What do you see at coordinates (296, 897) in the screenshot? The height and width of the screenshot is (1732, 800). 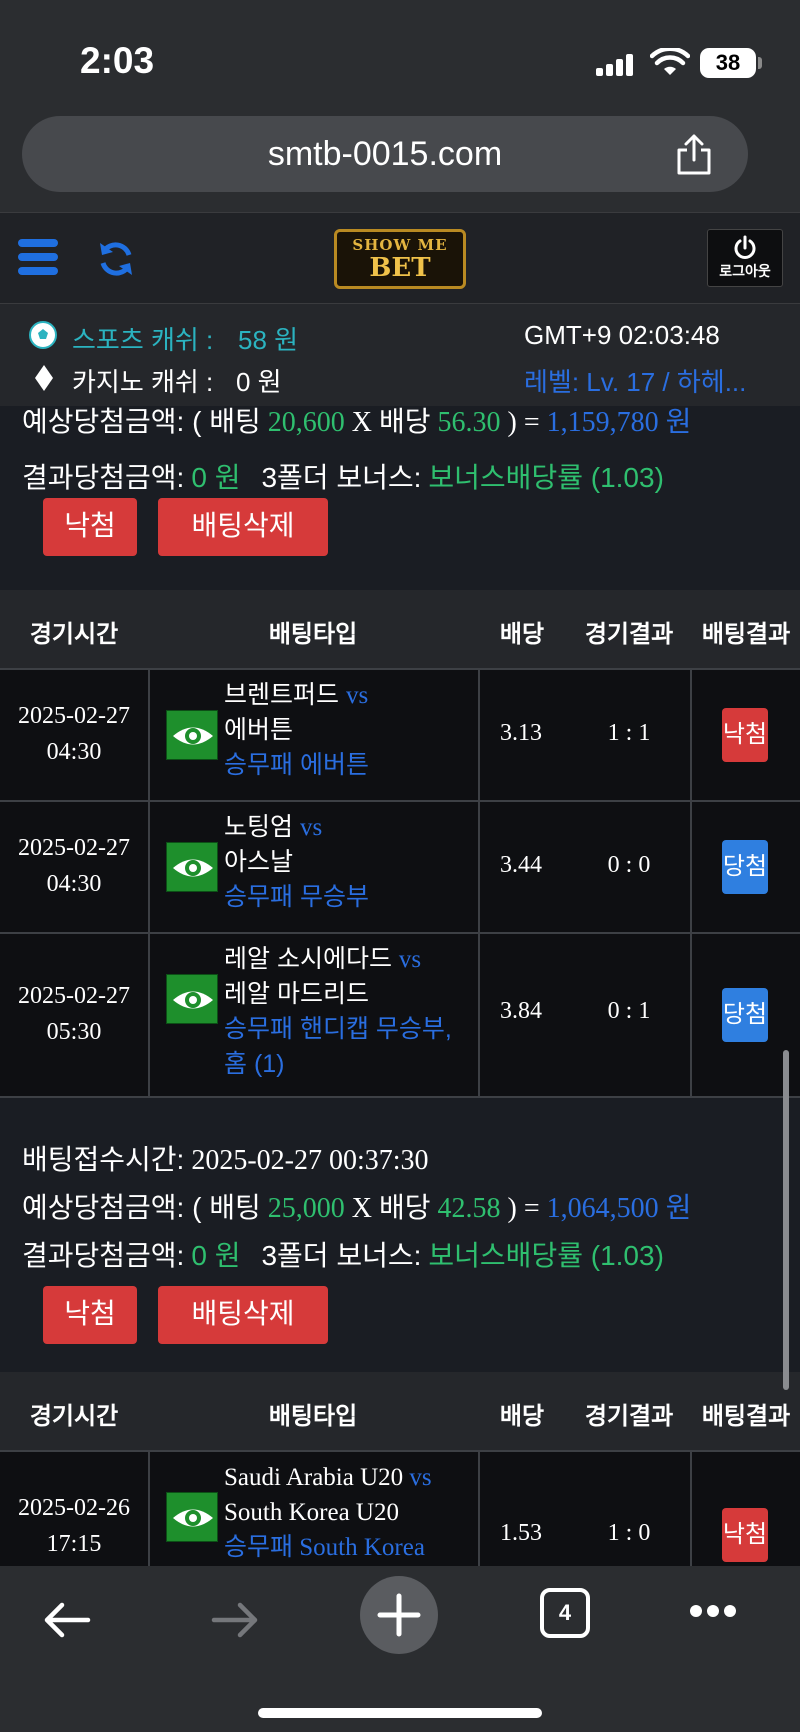 I see `bet-pick: 승무패 무승부` at bounding box center [296, 897].